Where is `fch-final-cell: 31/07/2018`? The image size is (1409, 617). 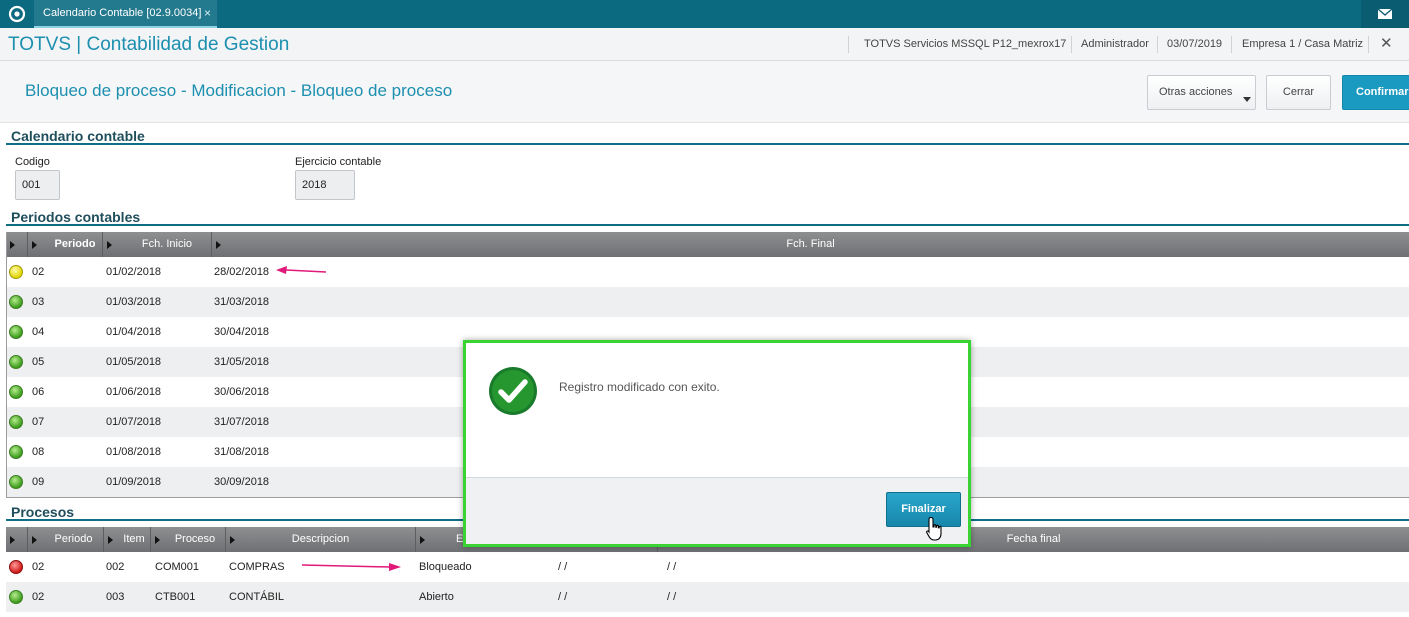 fch-final-cell: 31/07/2018 is located at coordinates (242, 422).